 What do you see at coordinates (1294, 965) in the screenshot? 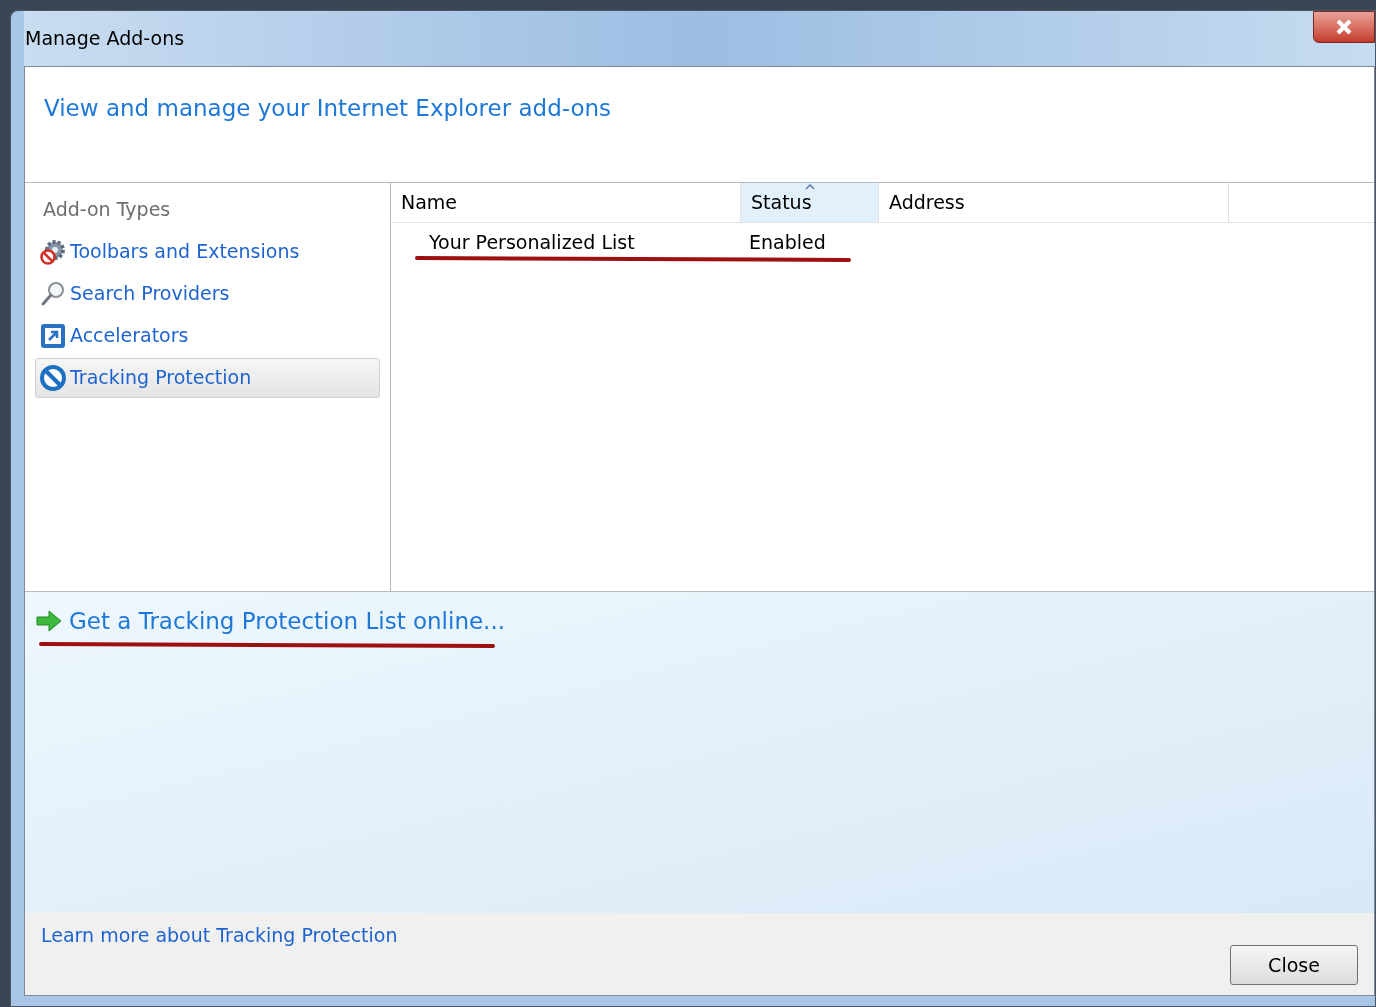
I see `close-dialog-button: Close` at bounding box center [1294, 965].